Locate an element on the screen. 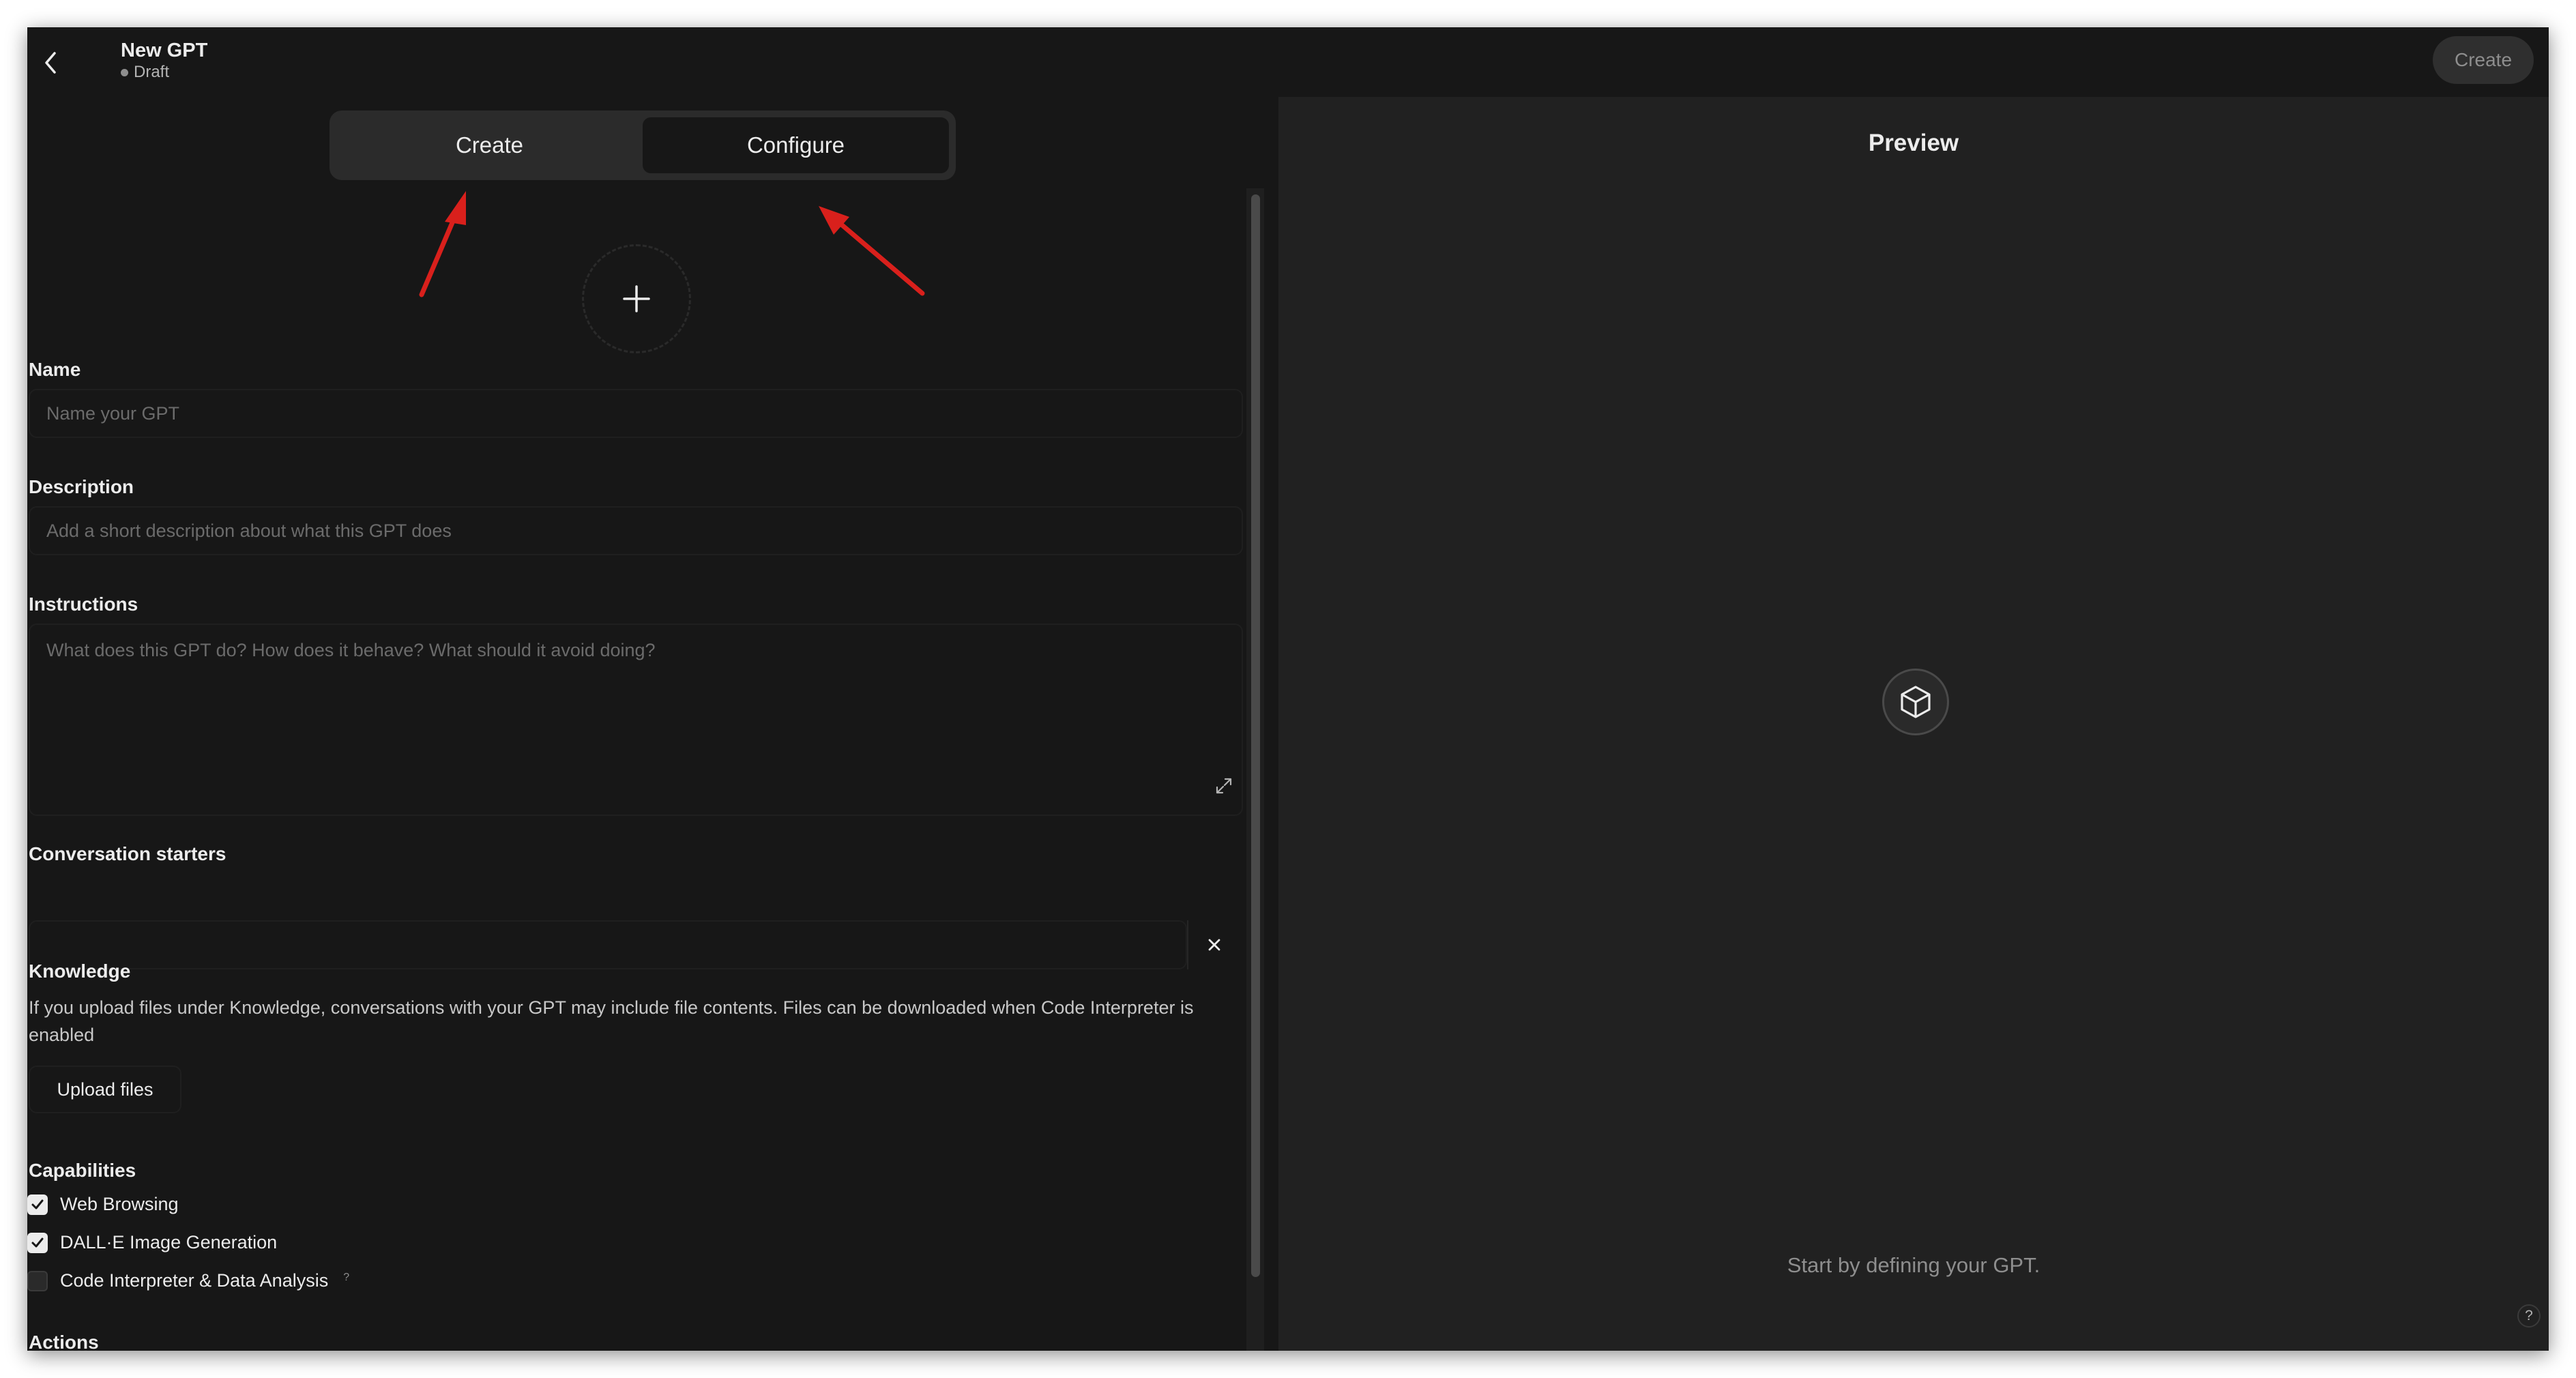  status-dot-icon is located at coordinates (124, 72).